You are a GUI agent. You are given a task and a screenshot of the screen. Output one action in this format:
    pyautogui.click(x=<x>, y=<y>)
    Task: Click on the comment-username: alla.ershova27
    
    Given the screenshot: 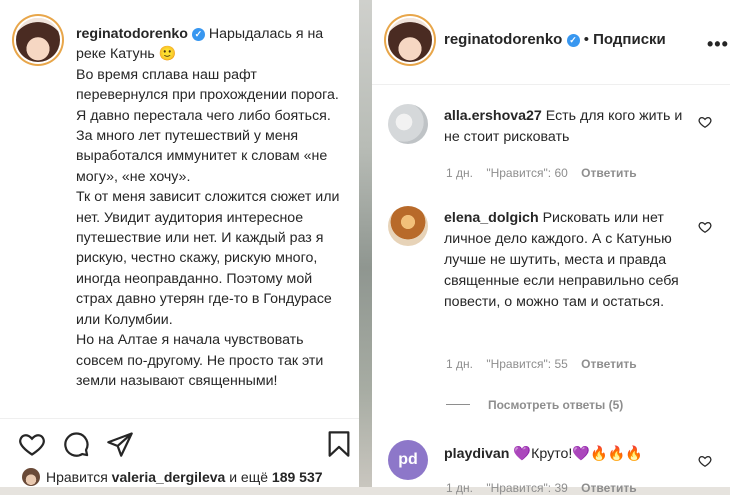 What is the action you would take?
    pyautogui.click(x=493, y=116)
    